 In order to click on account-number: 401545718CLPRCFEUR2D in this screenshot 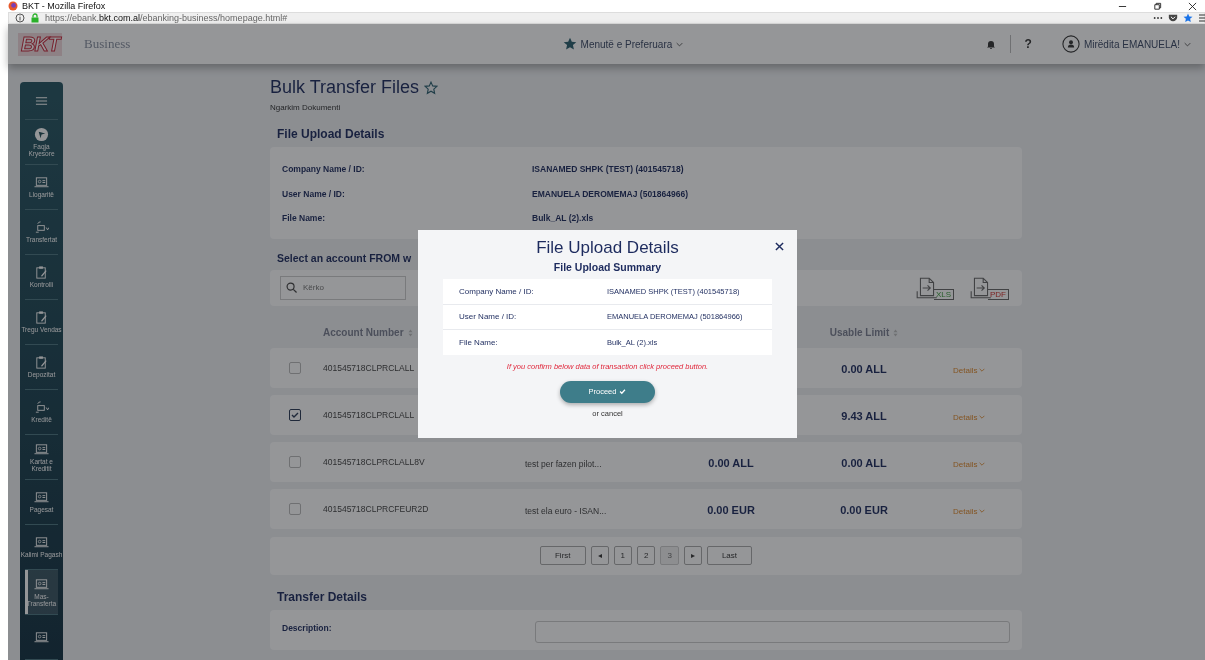, I will do `click(376, 508)`.